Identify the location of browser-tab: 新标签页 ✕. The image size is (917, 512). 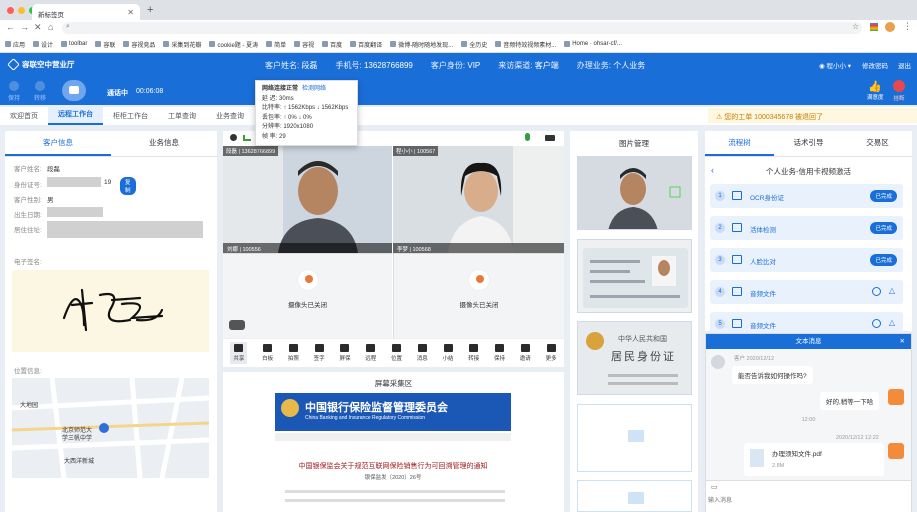
(86, 12).